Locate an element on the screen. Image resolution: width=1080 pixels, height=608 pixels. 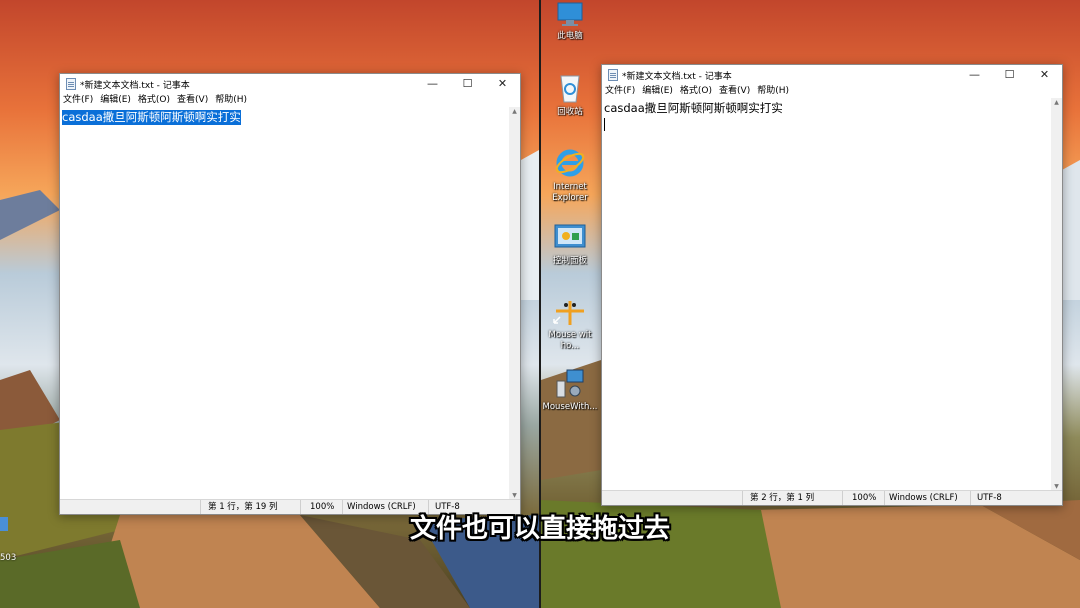
internet-explorer-icon is located at coordinates (570, 163).